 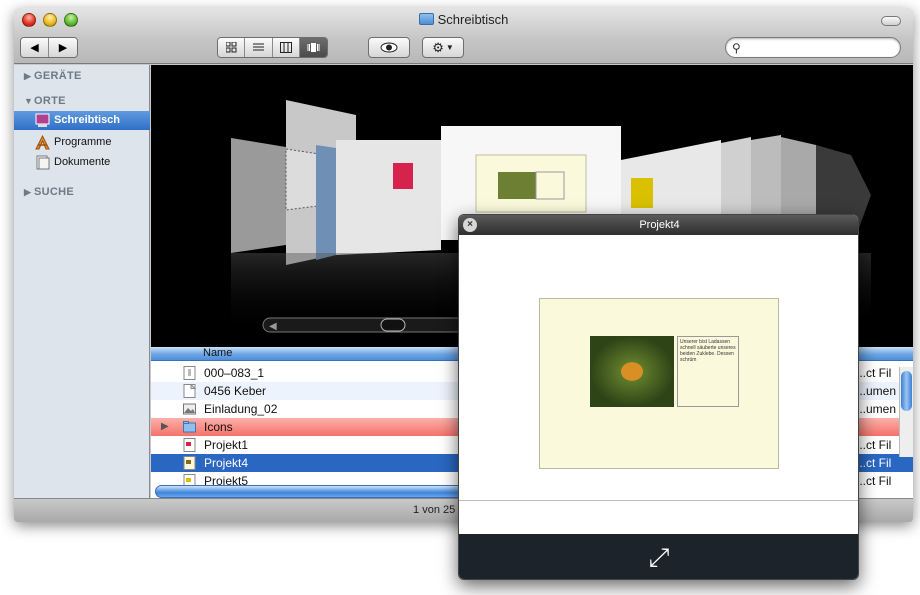 I want to click on back-forward-control: ◀ ▶, so click(x=49, y=47).